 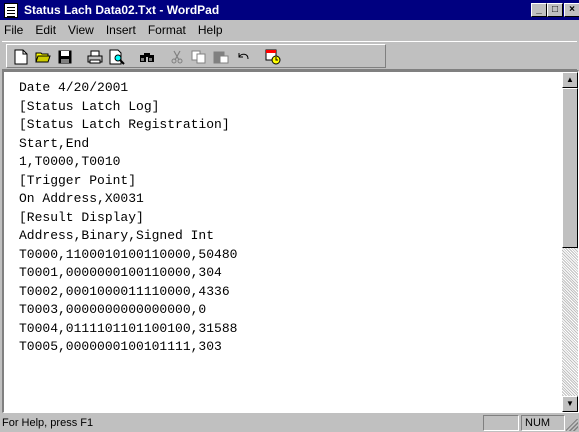 What do you see at coordinates (43, 56) in the screenshot?
I see `open-icon` at bounding box center [43, 56].